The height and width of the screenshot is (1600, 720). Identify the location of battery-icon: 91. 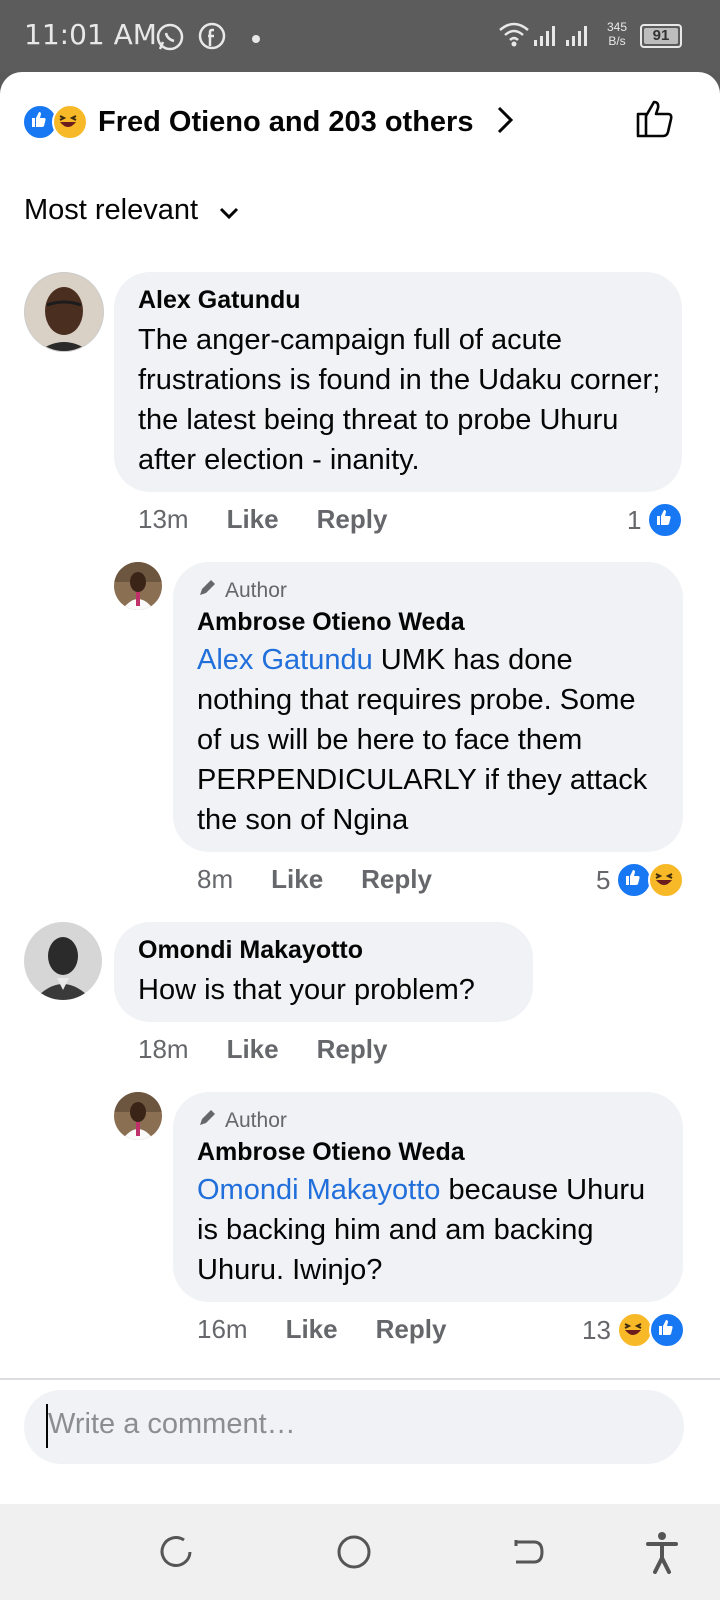
(661, 36).